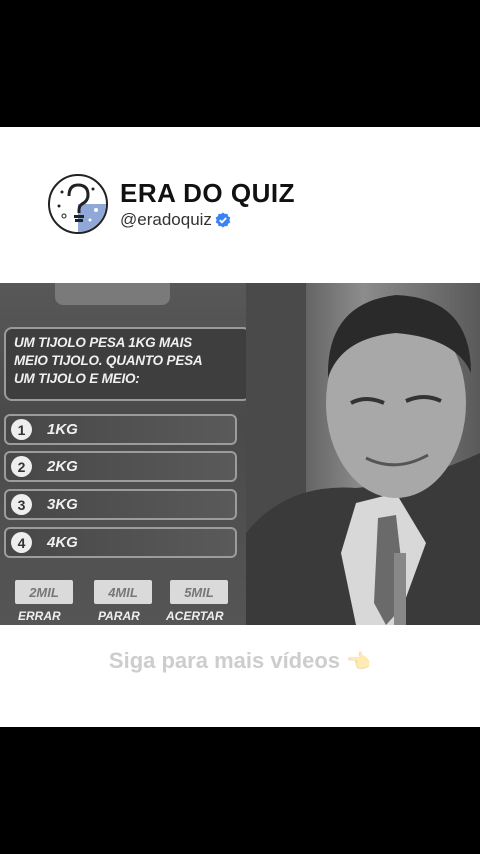 The height and width of the screenshot is (854, 480). Describe the element at coordinates (44, 592) in the screenshot. I see `prize-amount-errar: 2MIL` at that location.